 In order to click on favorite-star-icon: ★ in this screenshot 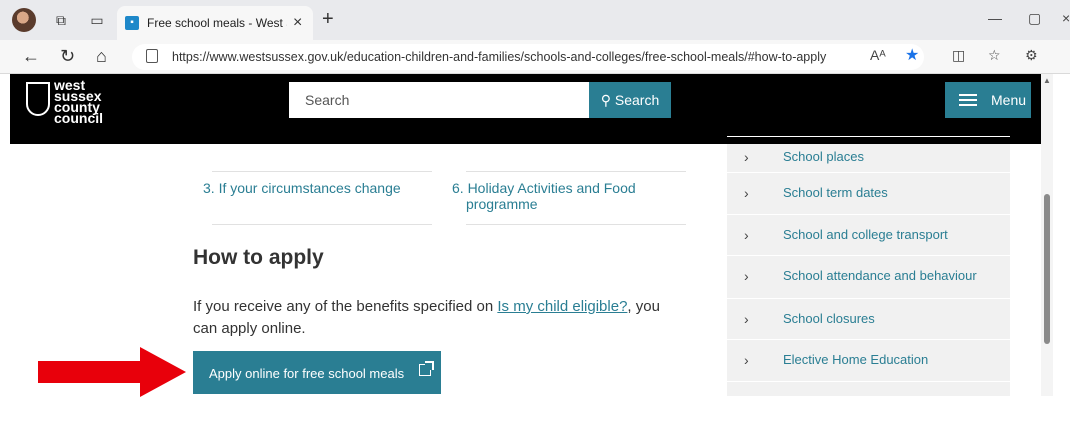, I will do `click(912, 55)`.